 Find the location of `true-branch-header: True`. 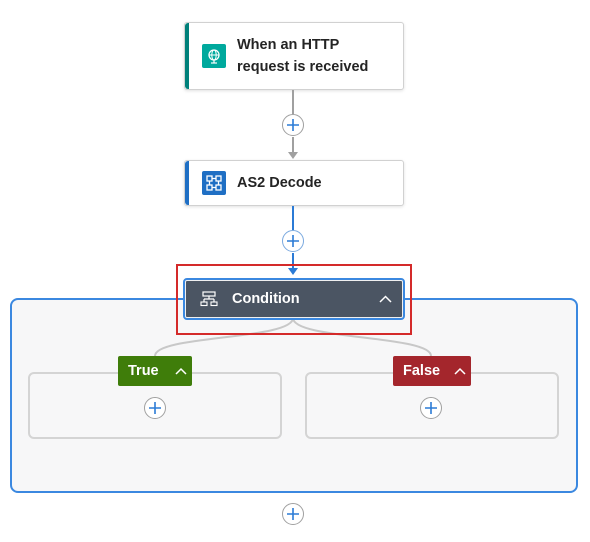

true-branch-header: True is located at coordinates (155, 371).